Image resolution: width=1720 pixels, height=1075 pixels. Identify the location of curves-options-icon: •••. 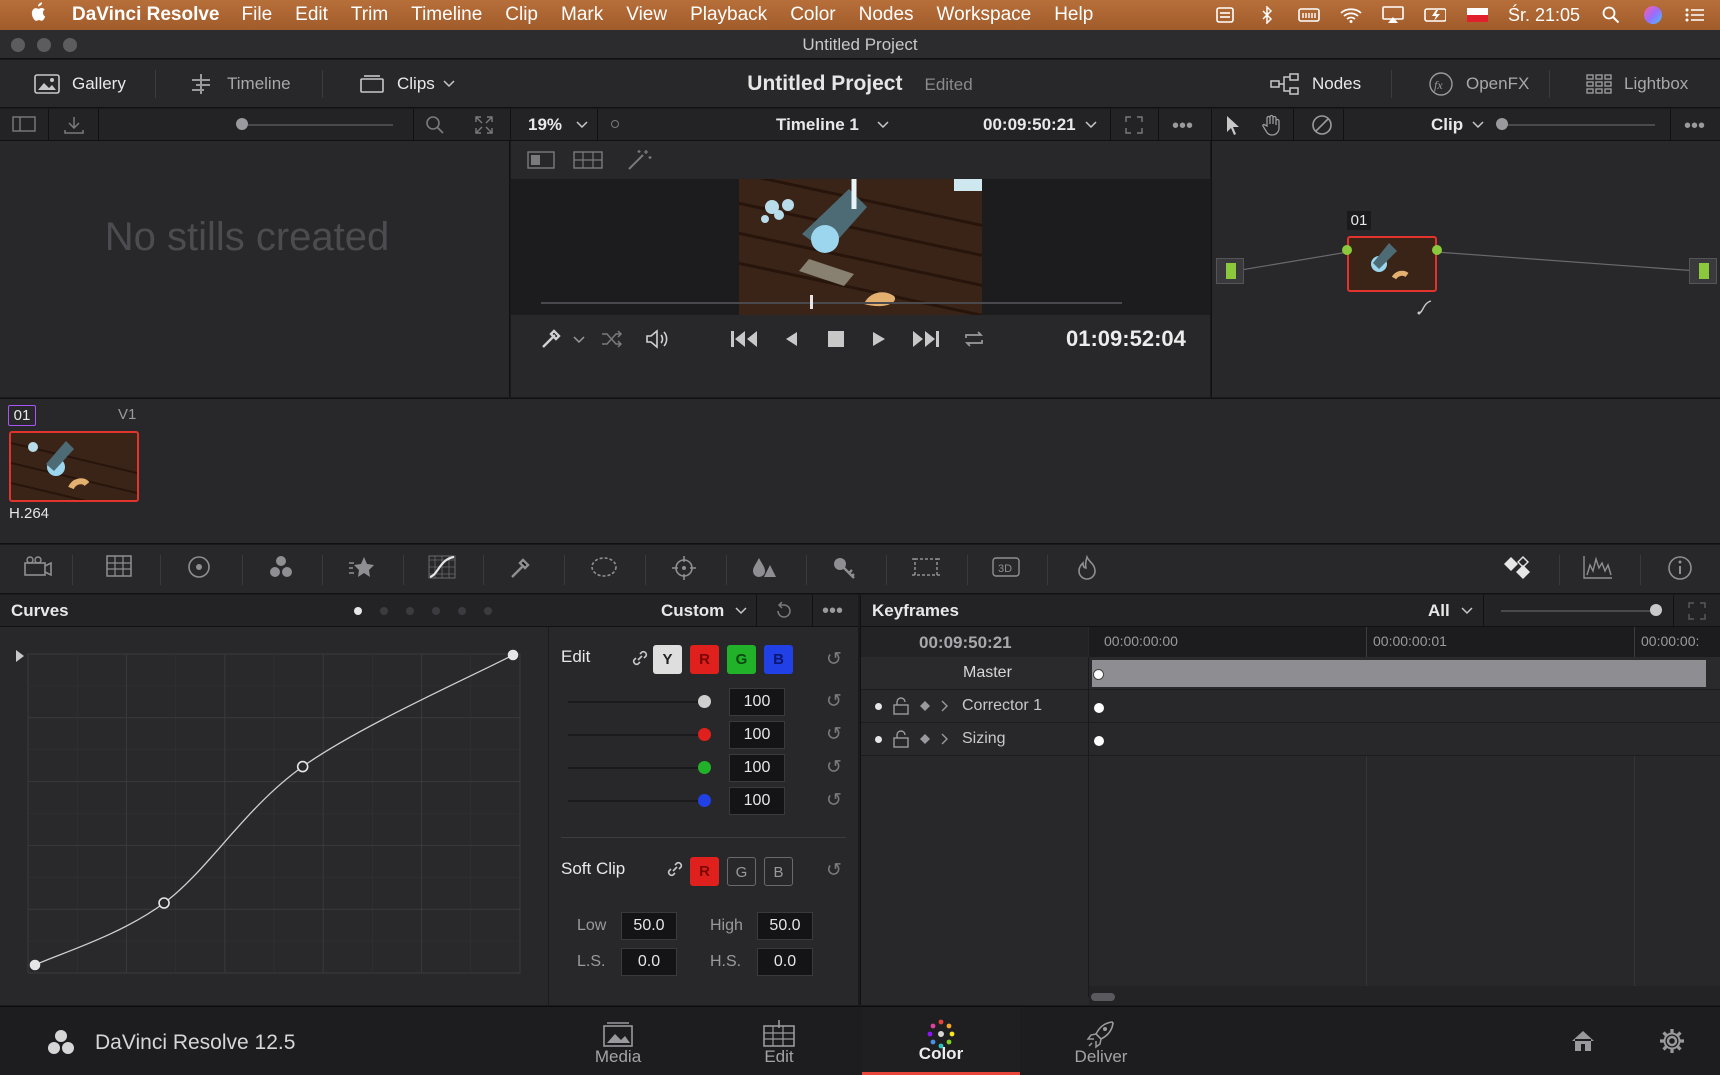
(832, 611).